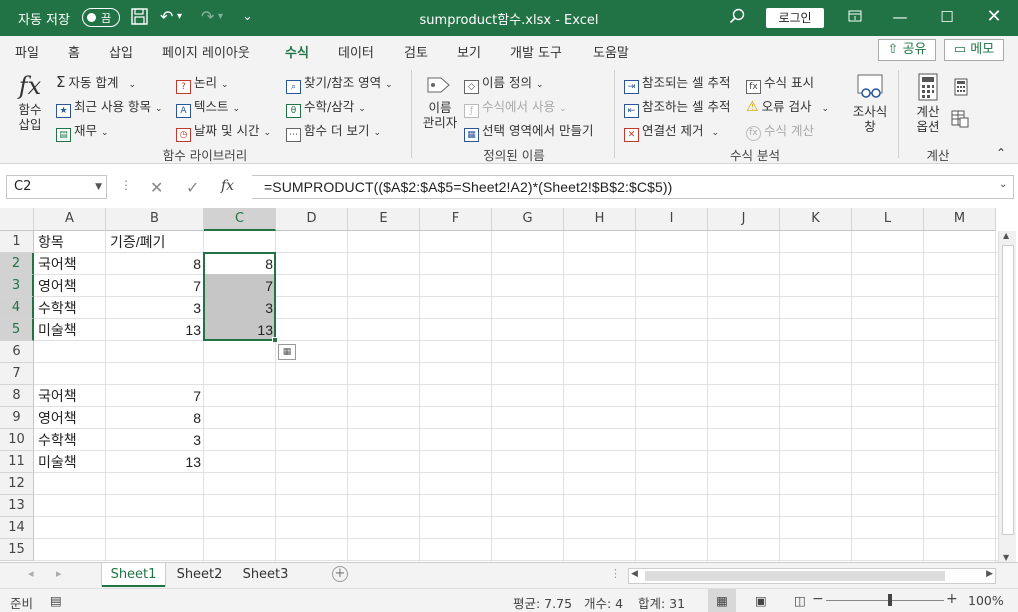 The height and width of the screenshot is (612, 1018). What do you see at coordinates (816, 219) in the screenshot?
I see `column-header-k: K` at bounding box center [816, 219].